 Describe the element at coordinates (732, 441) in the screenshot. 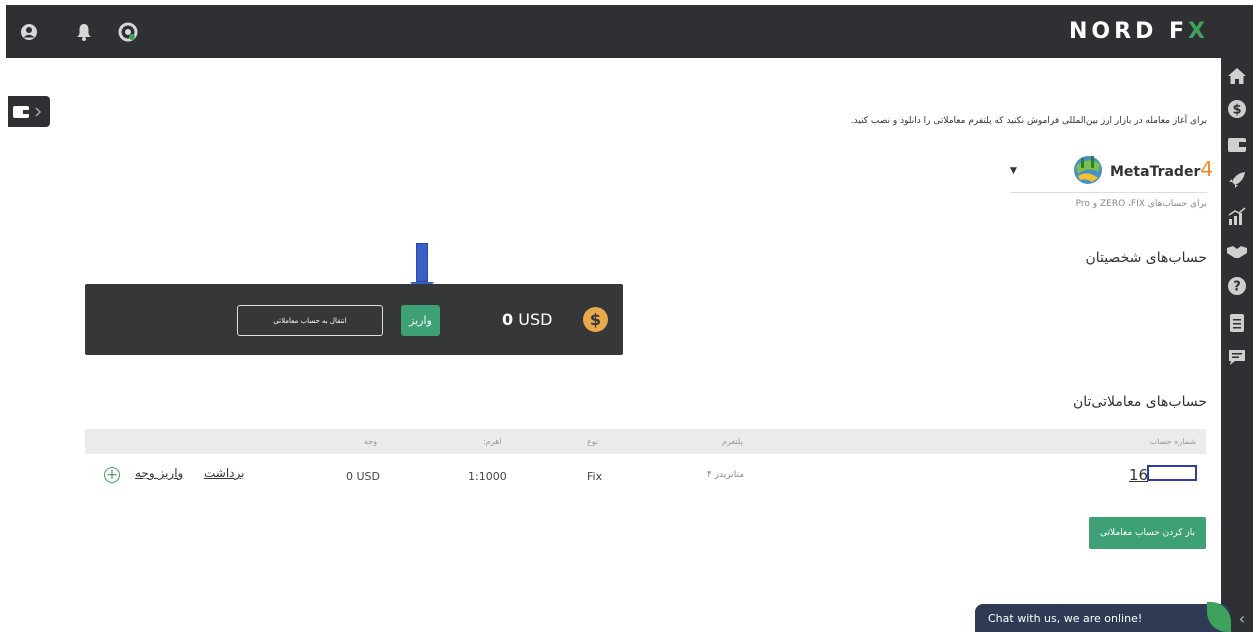

I see `col-platform: پلتفرم` at that location.